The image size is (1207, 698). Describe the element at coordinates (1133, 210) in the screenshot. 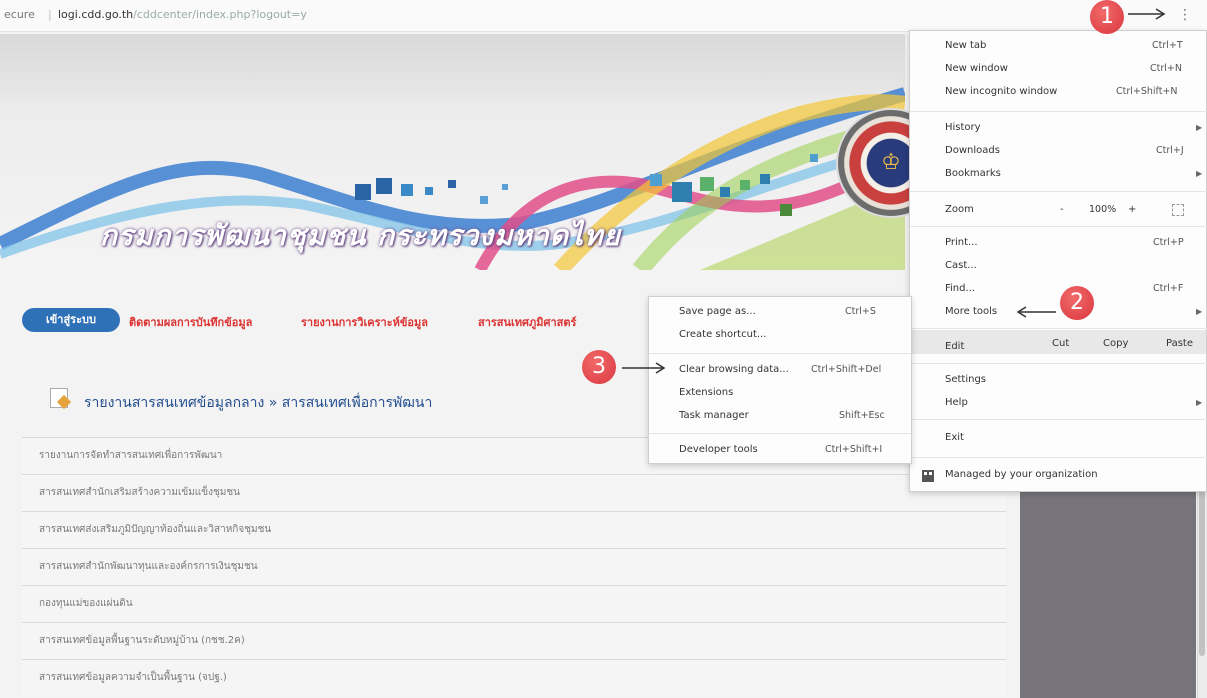

I see `zoom-in-button: +` at that location.